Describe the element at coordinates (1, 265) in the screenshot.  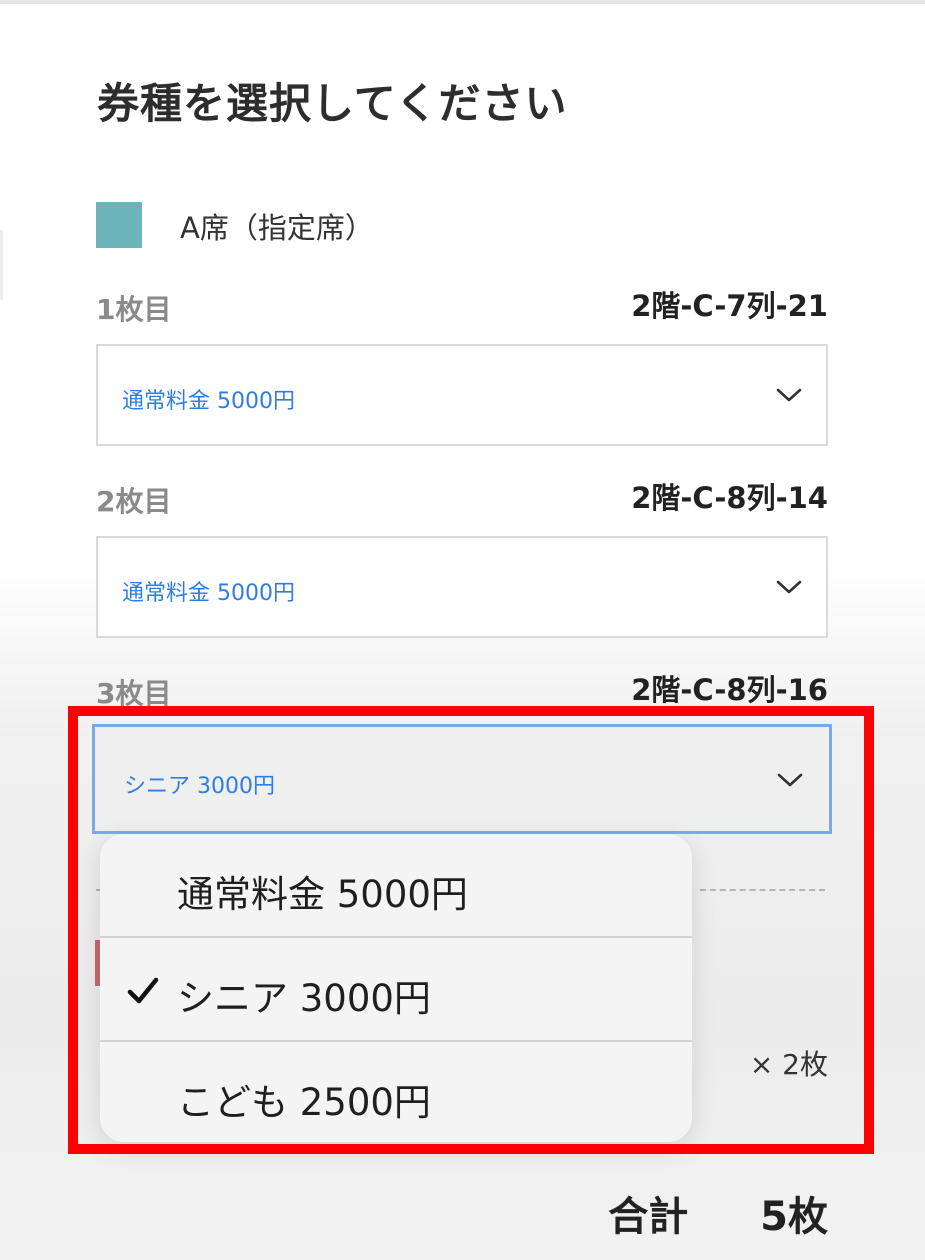
I see `edge-marker` at that location.